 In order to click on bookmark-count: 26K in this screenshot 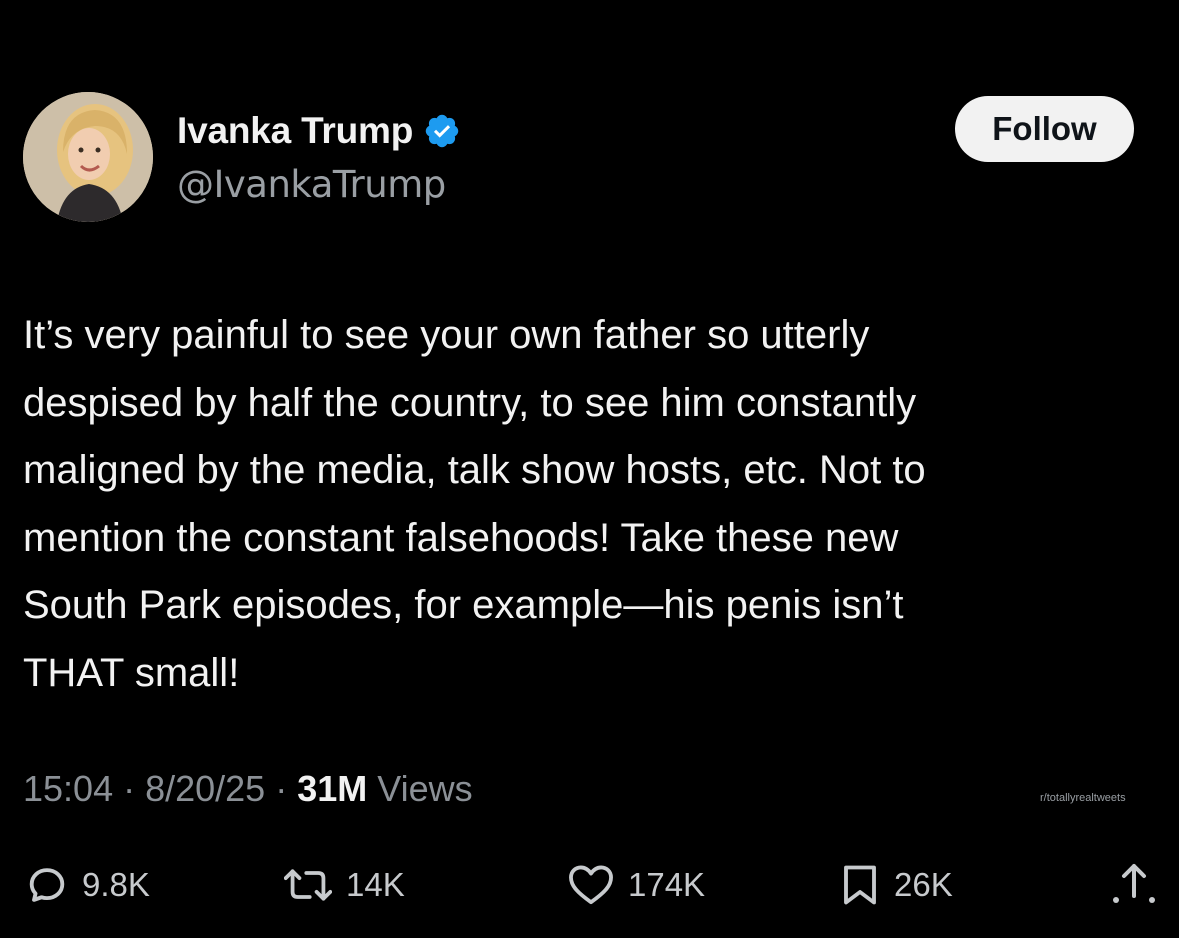, I will do `click(923, 884)`.